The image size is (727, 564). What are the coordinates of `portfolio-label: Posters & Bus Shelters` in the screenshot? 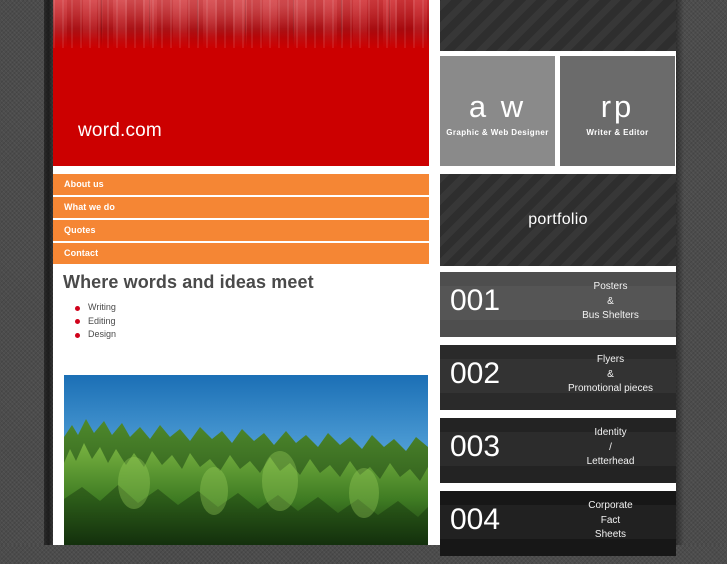 It's located at (610, 301).